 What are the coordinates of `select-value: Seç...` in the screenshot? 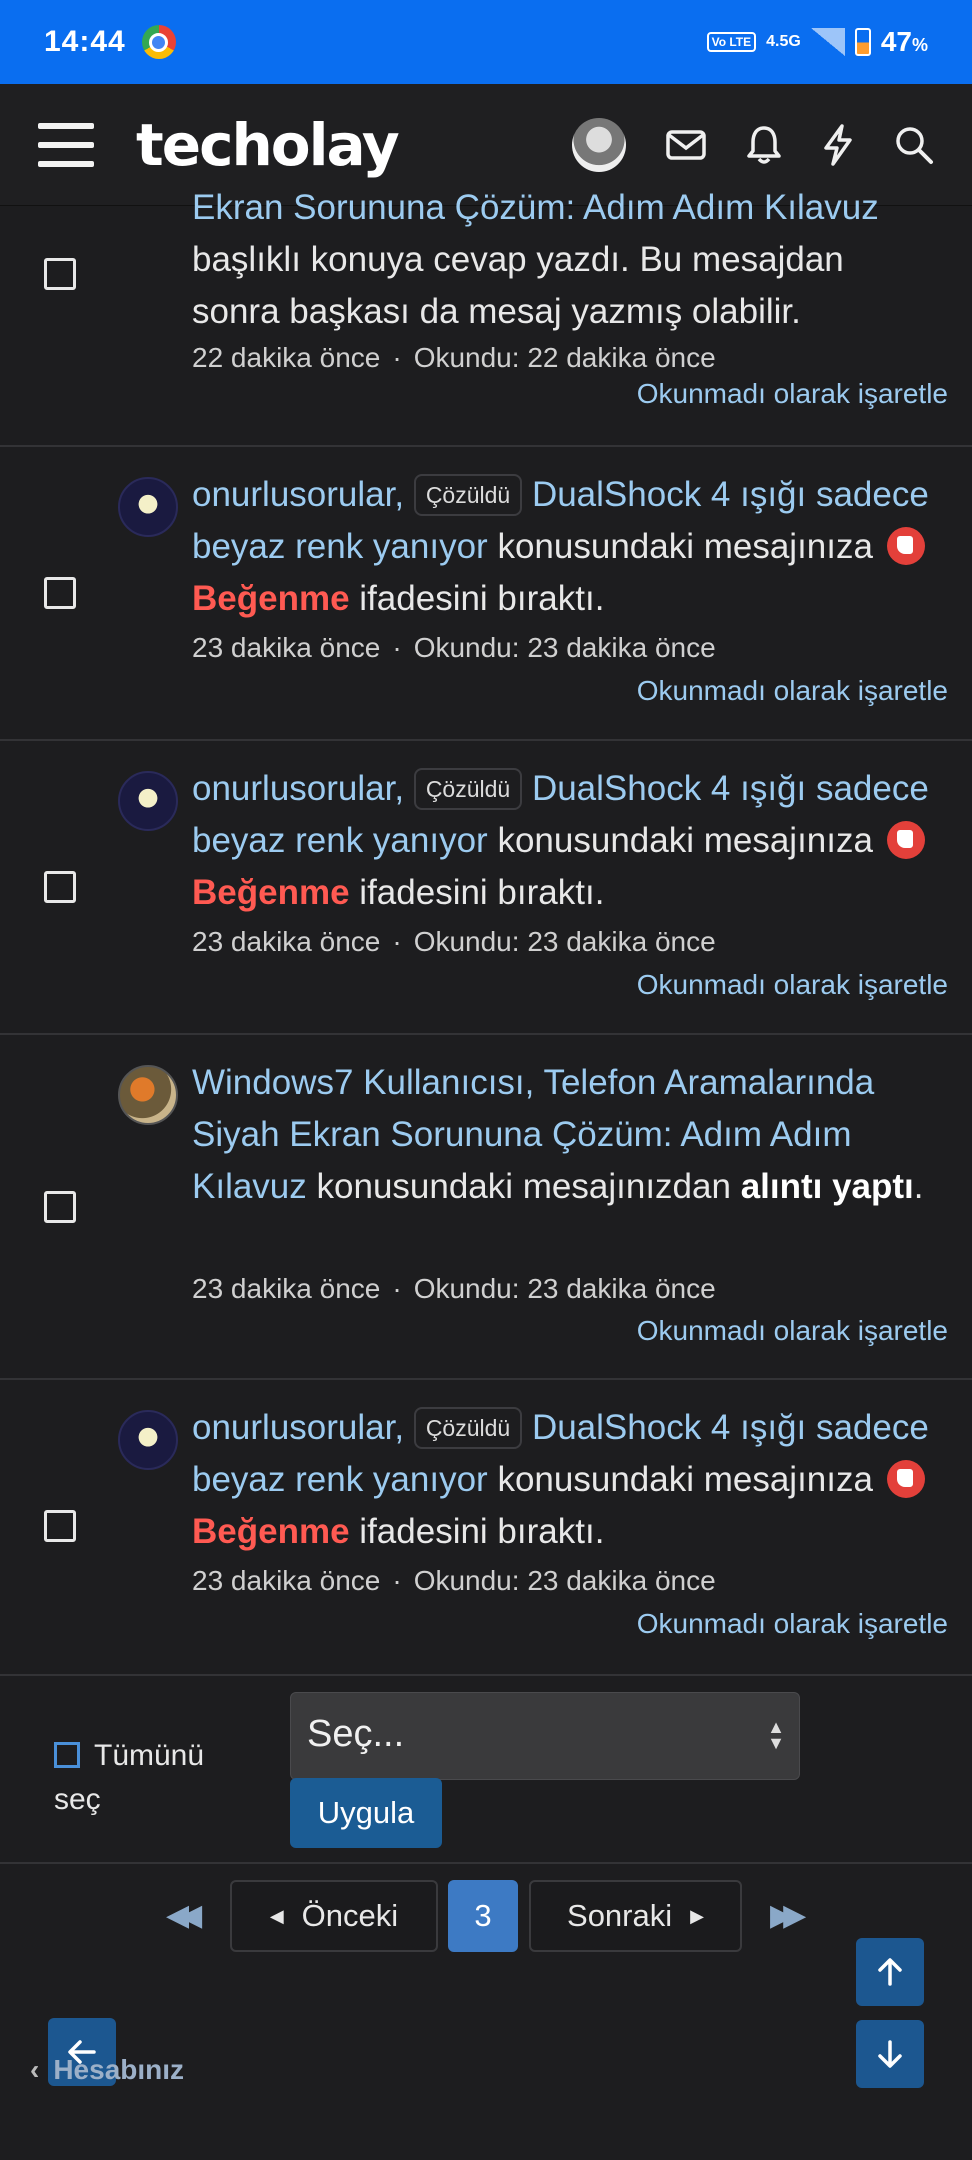 It's located at (356, 1734).